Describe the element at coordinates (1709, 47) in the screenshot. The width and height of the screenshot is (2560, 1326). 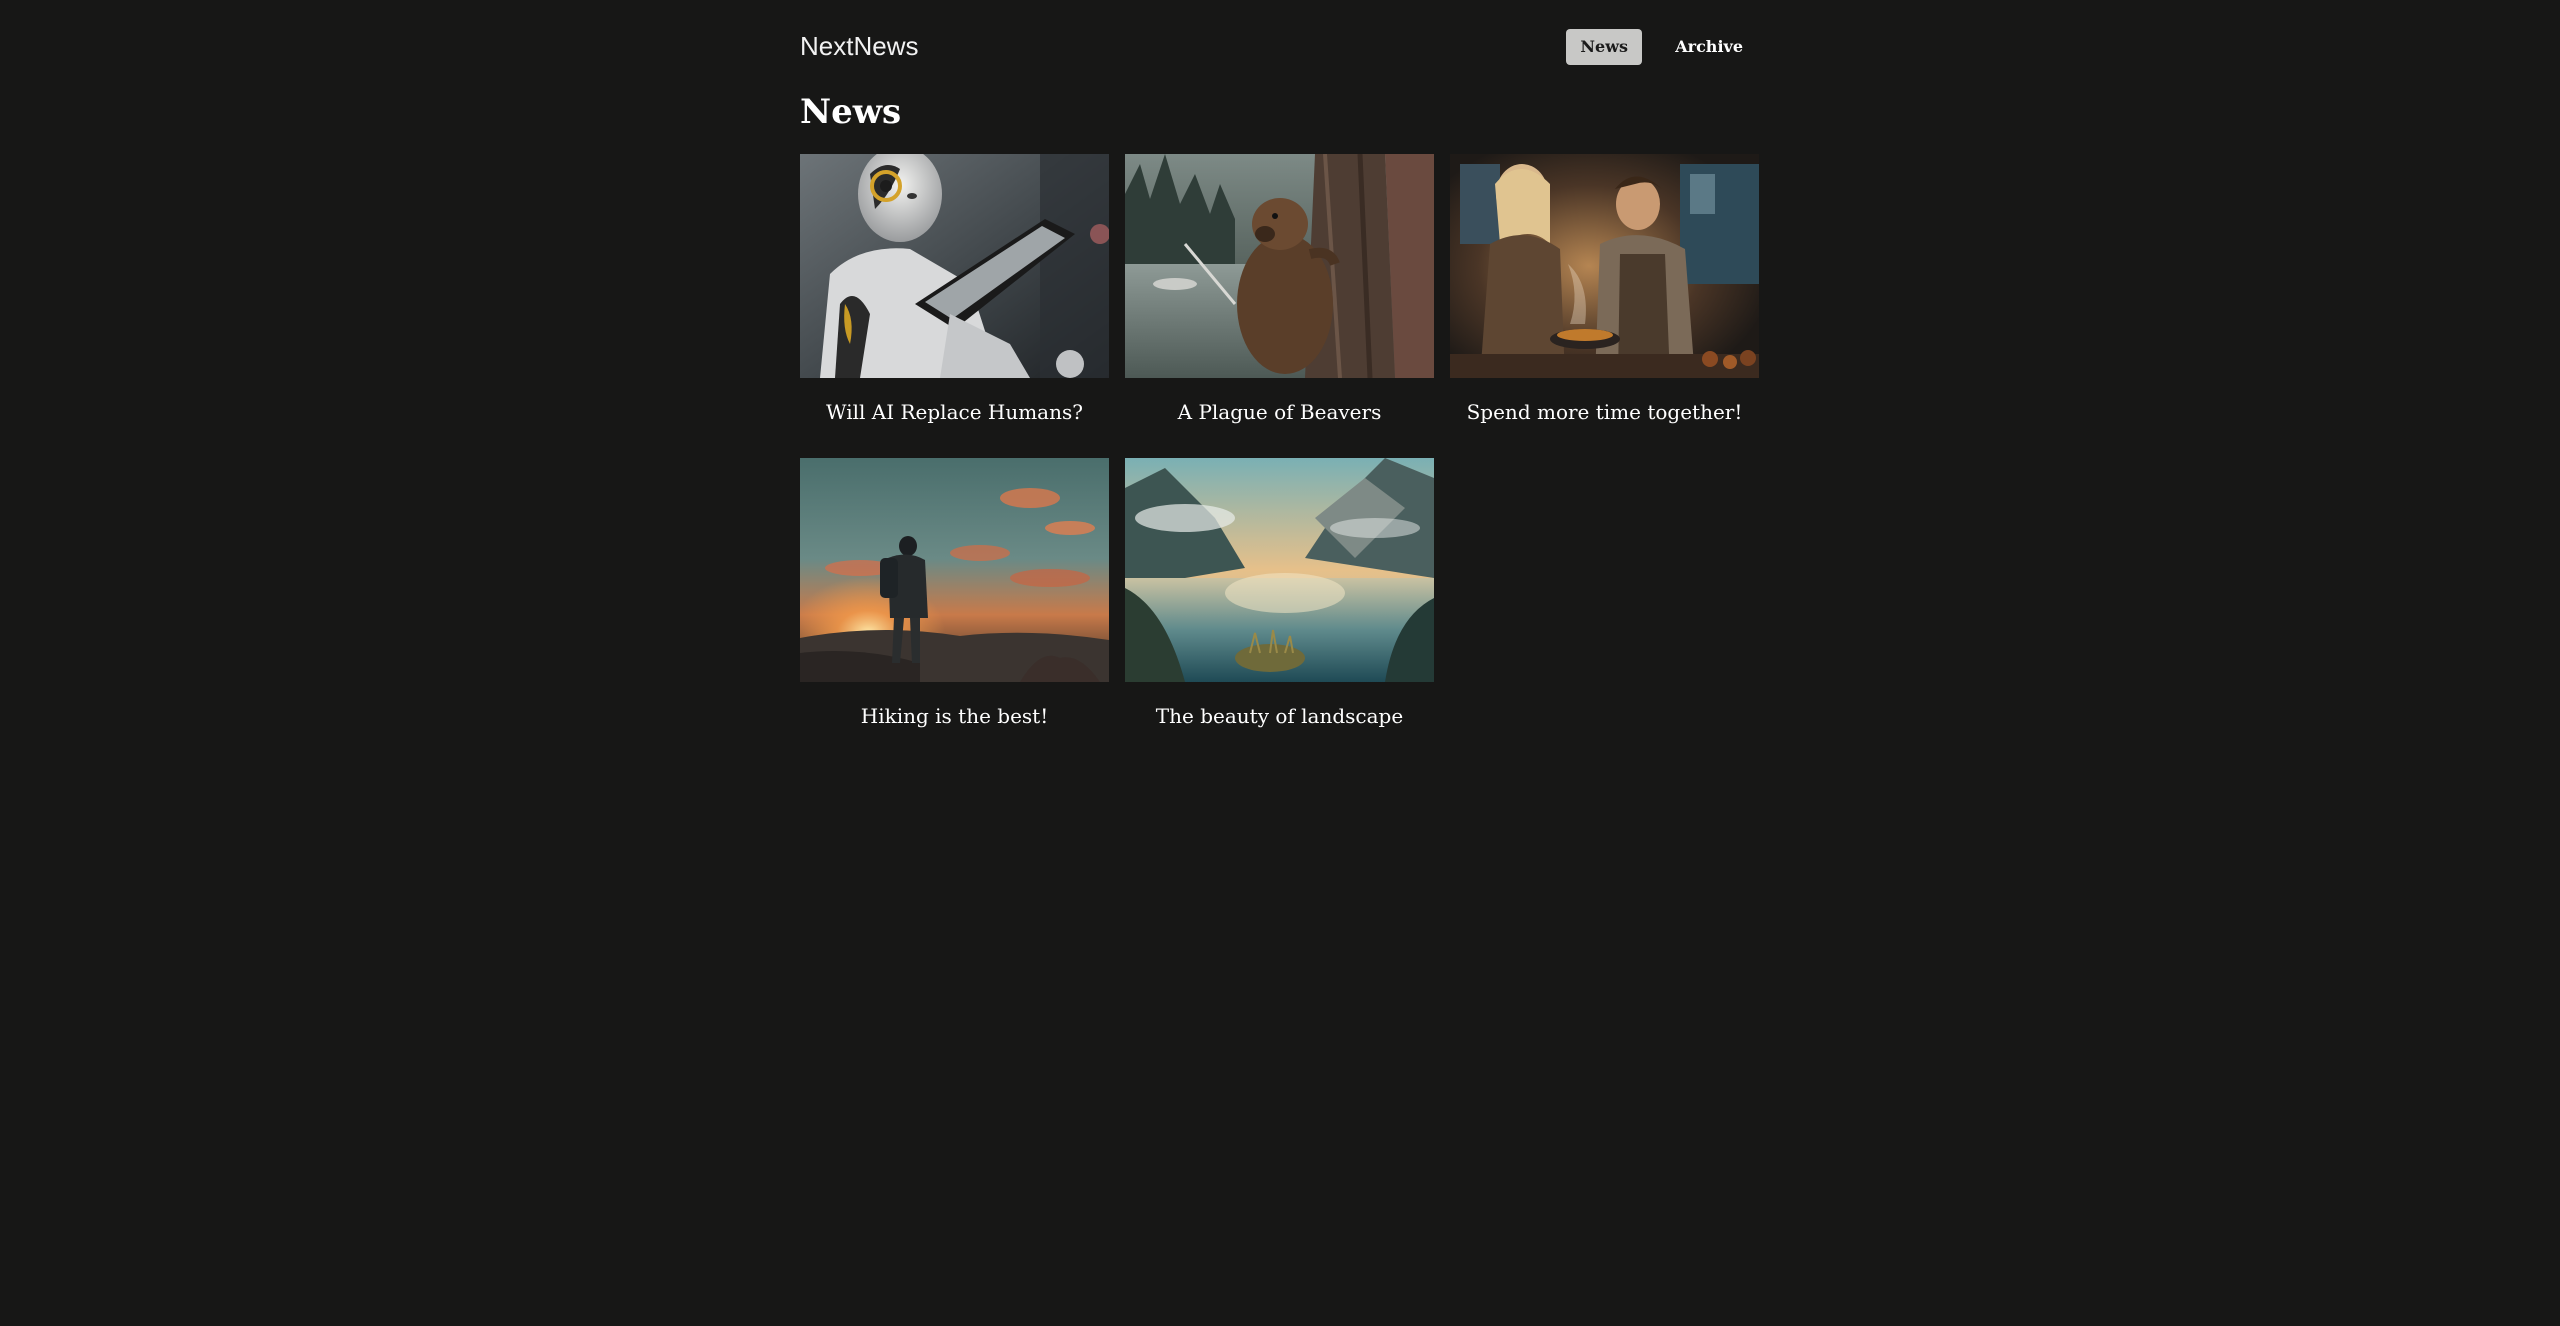
I see `nav-archive-link: Archive` at that location.